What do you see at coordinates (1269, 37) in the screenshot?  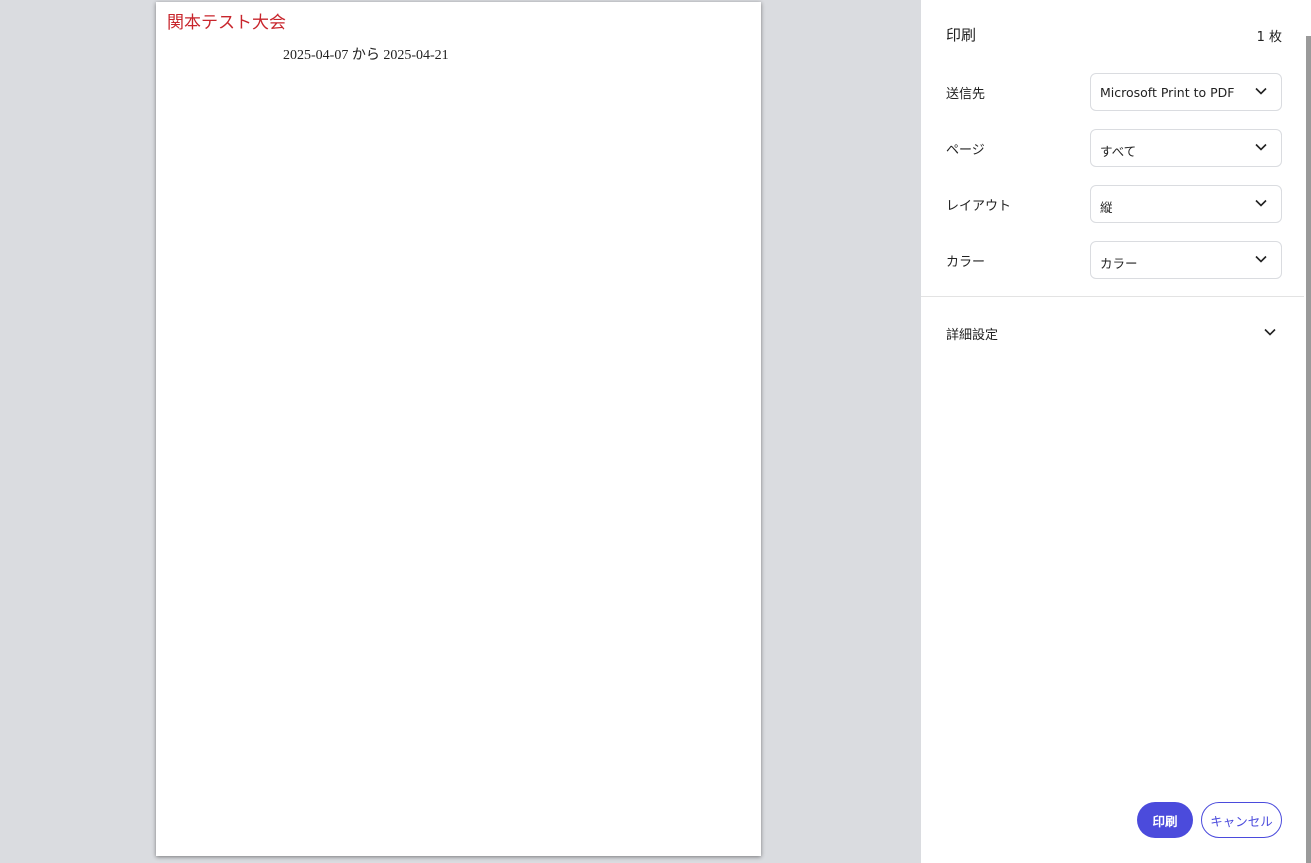 I see `sheet-count: 1 枚` at bounding box center [1269, 37].